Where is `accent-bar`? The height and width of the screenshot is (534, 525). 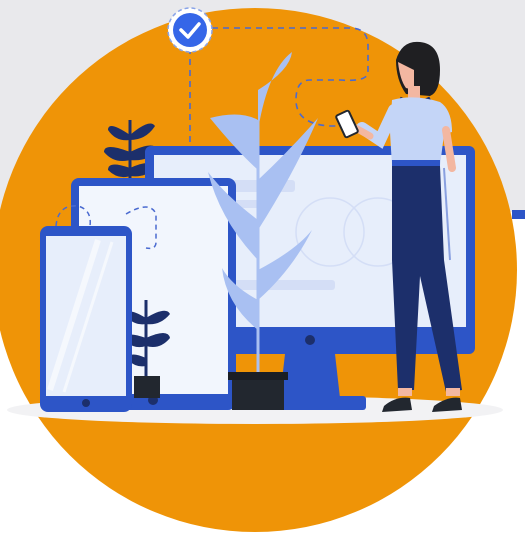
accent-bar is located at coordinates (518, 214).